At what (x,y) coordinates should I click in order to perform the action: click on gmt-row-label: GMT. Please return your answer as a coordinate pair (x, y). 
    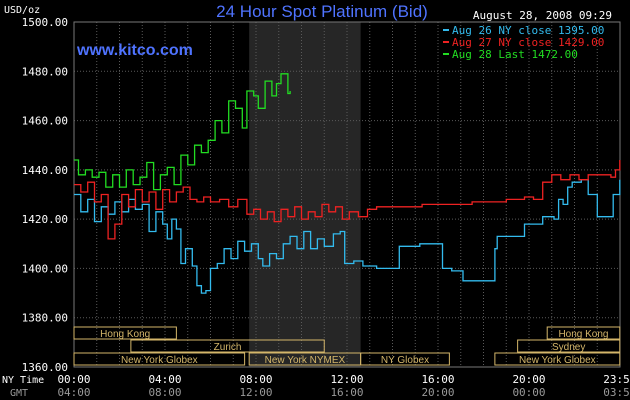
    Looking at the image, I should click on (19, 393).